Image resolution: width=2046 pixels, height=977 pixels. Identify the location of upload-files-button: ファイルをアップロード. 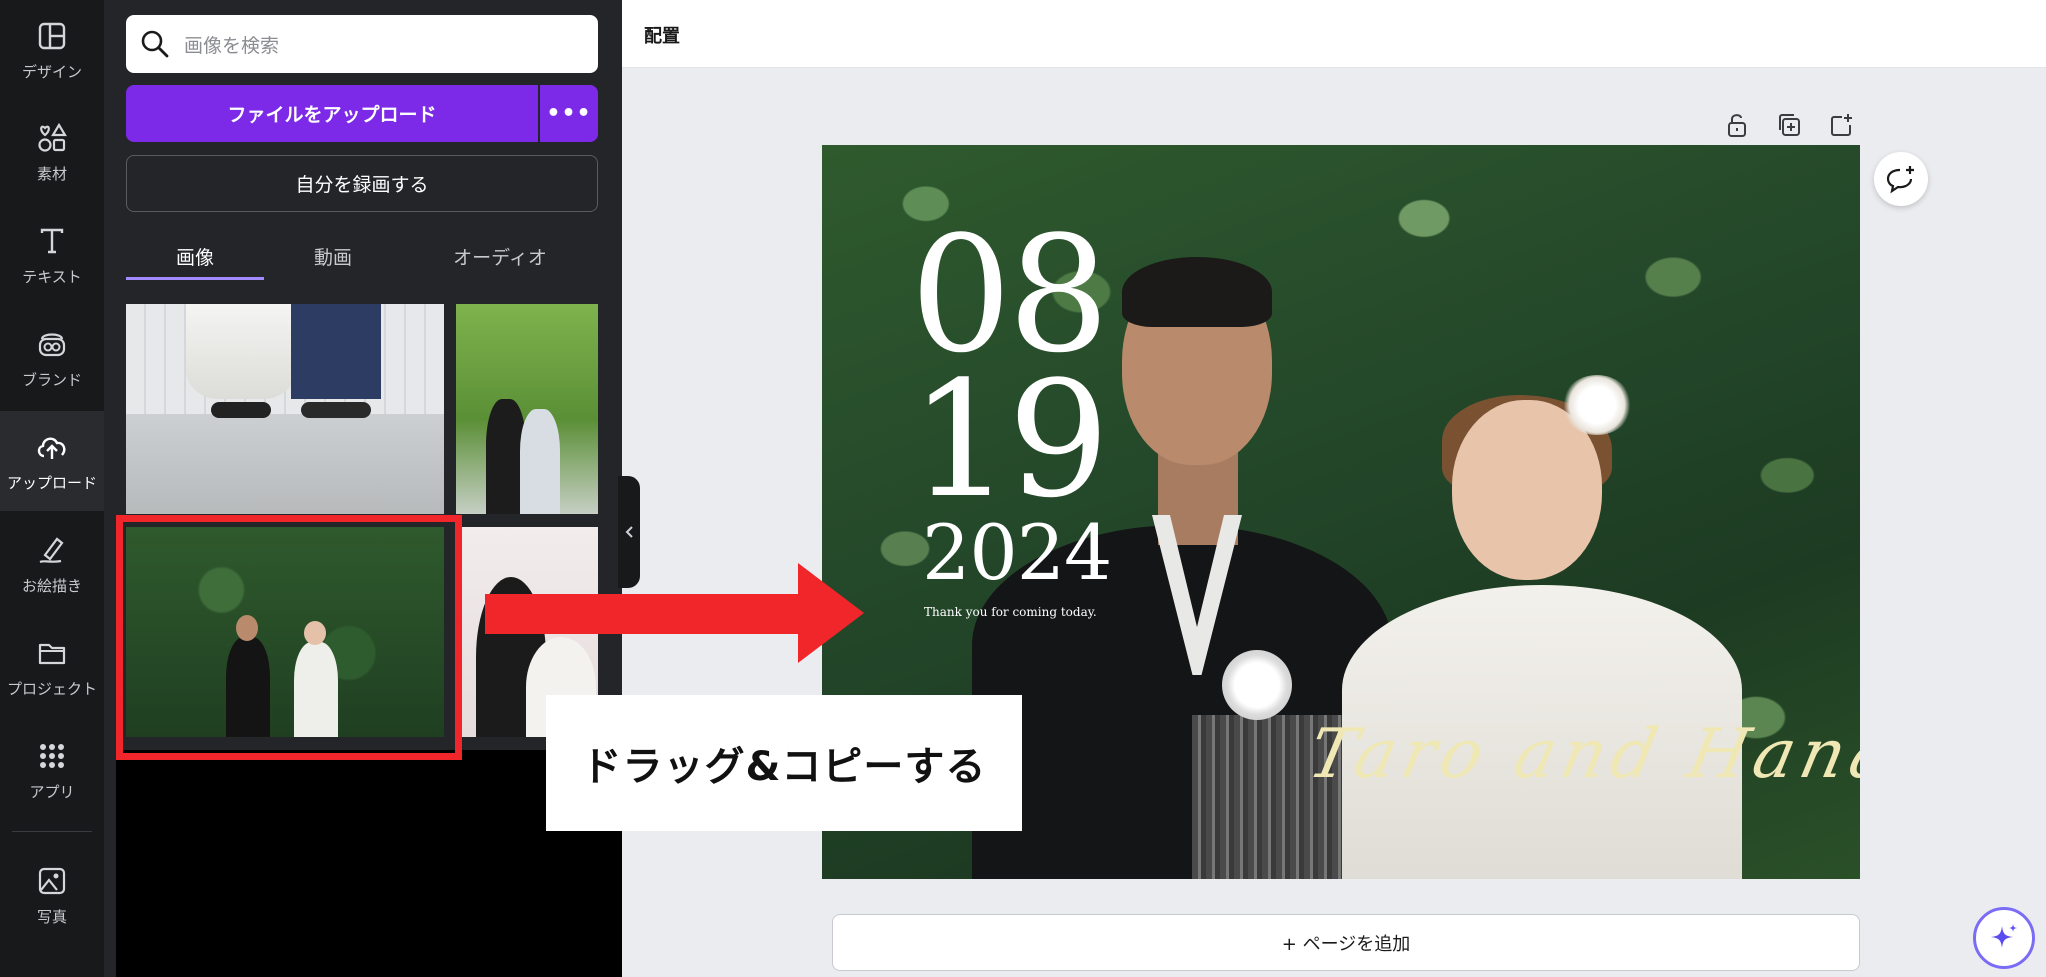
(332, 113).